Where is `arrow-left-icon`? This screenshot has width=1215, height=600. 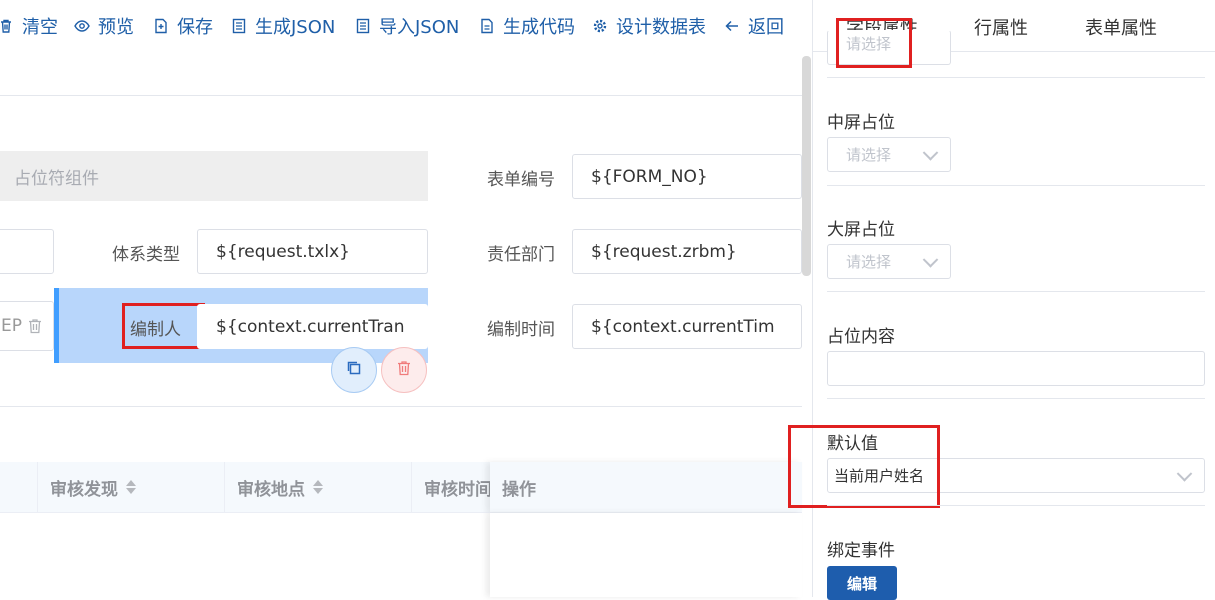 arrow-left-icon is located at coordinates (732, 26).